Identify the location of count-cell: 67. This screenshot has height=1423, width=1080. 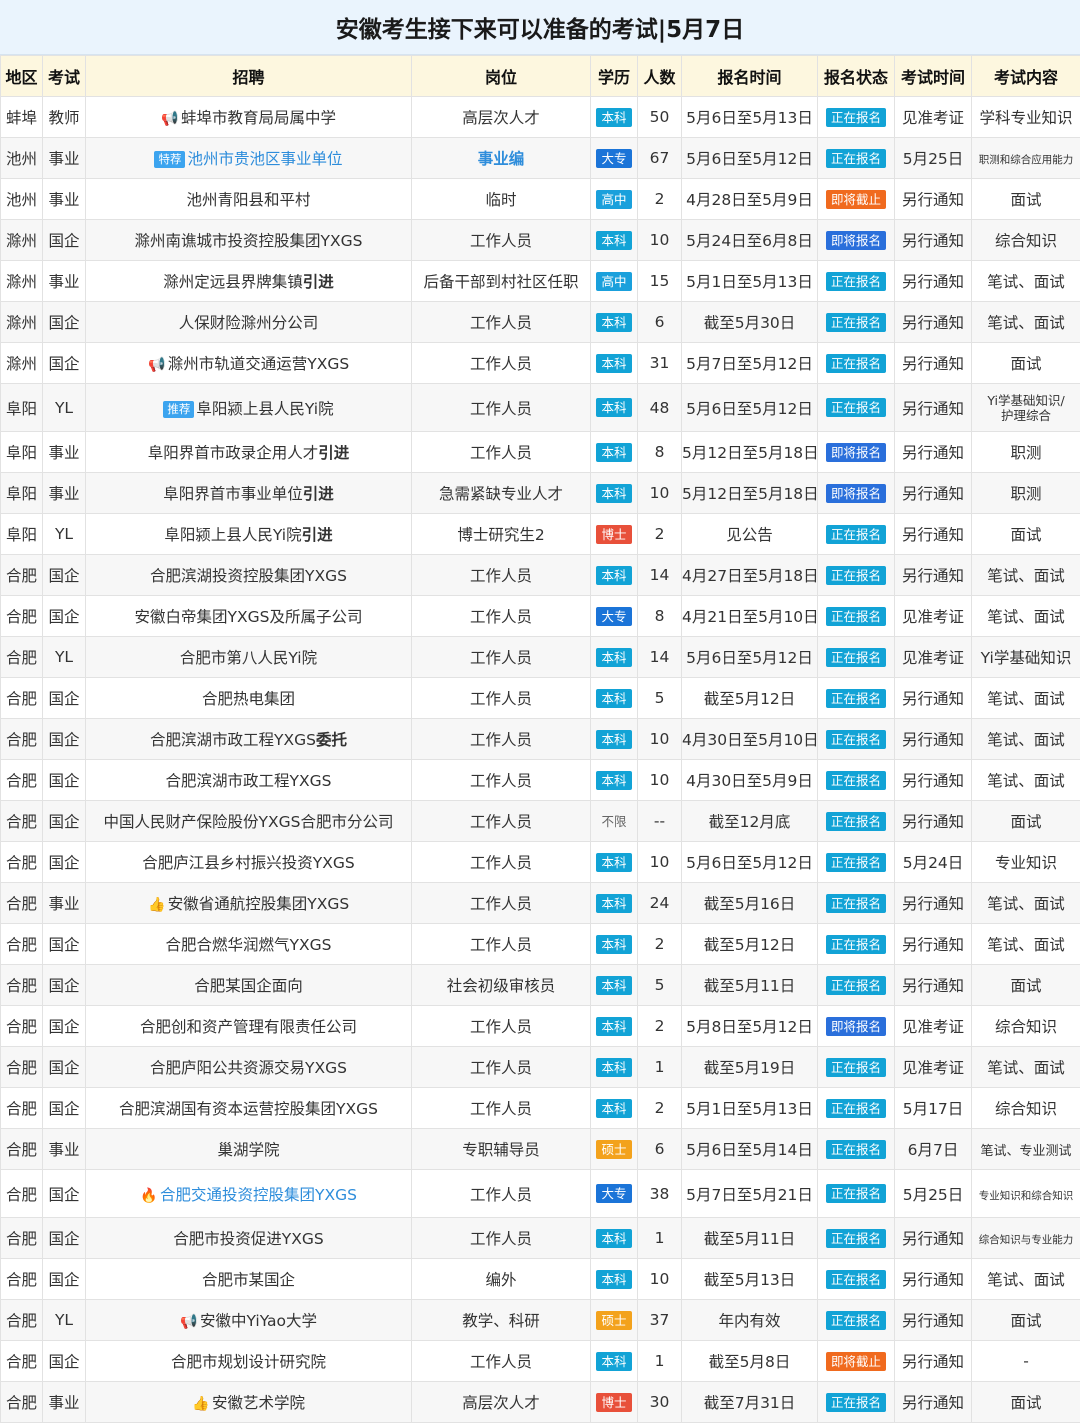
(660, 158).